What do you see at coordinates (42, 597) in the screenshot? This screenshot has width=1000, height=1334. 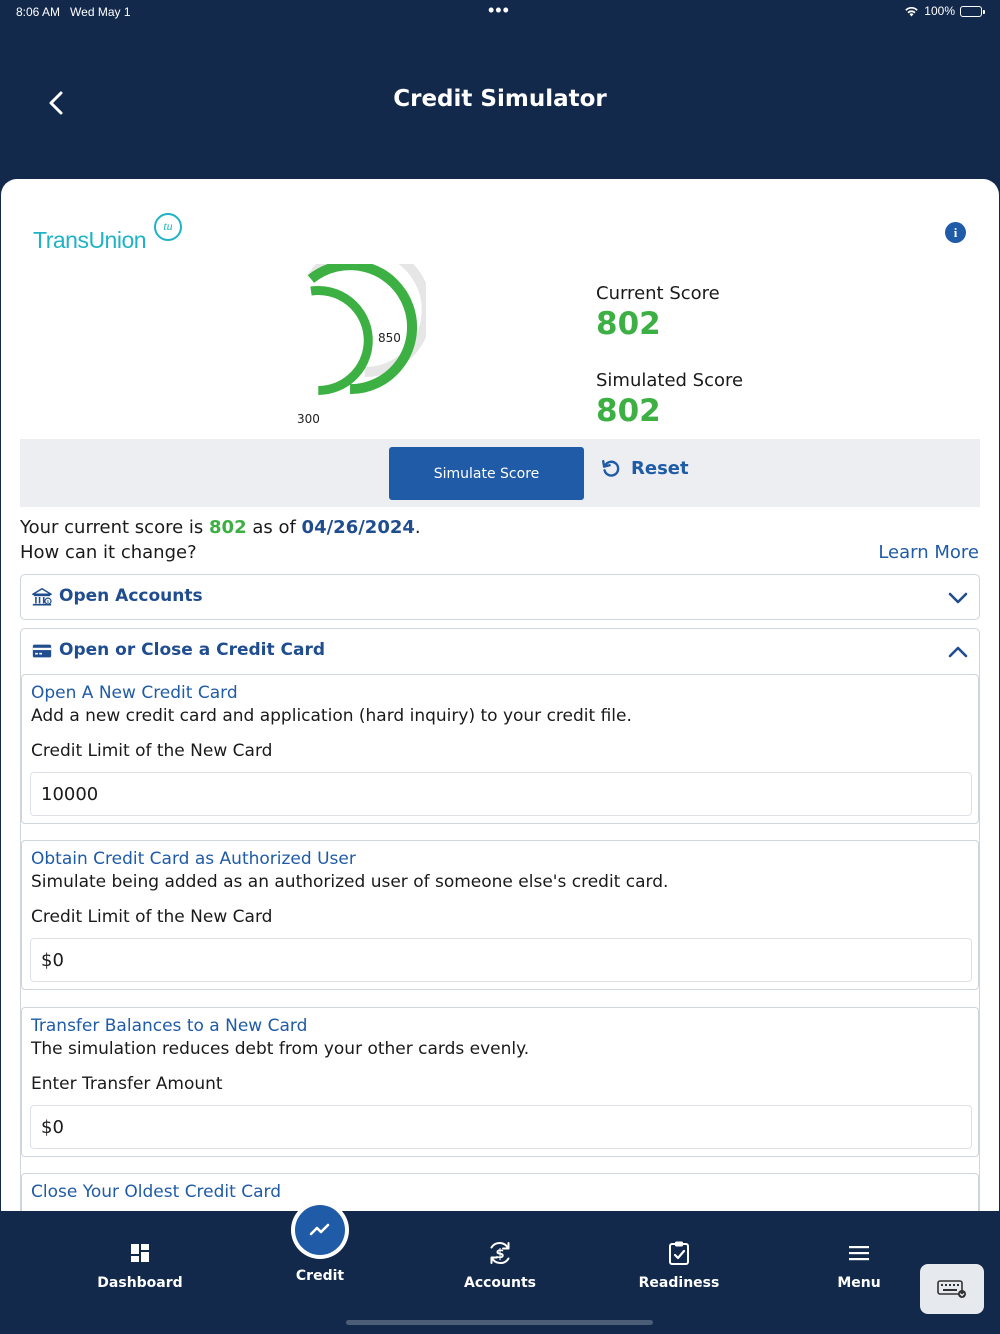 I see `bank-icon: $` at bounding box center [42, 597].